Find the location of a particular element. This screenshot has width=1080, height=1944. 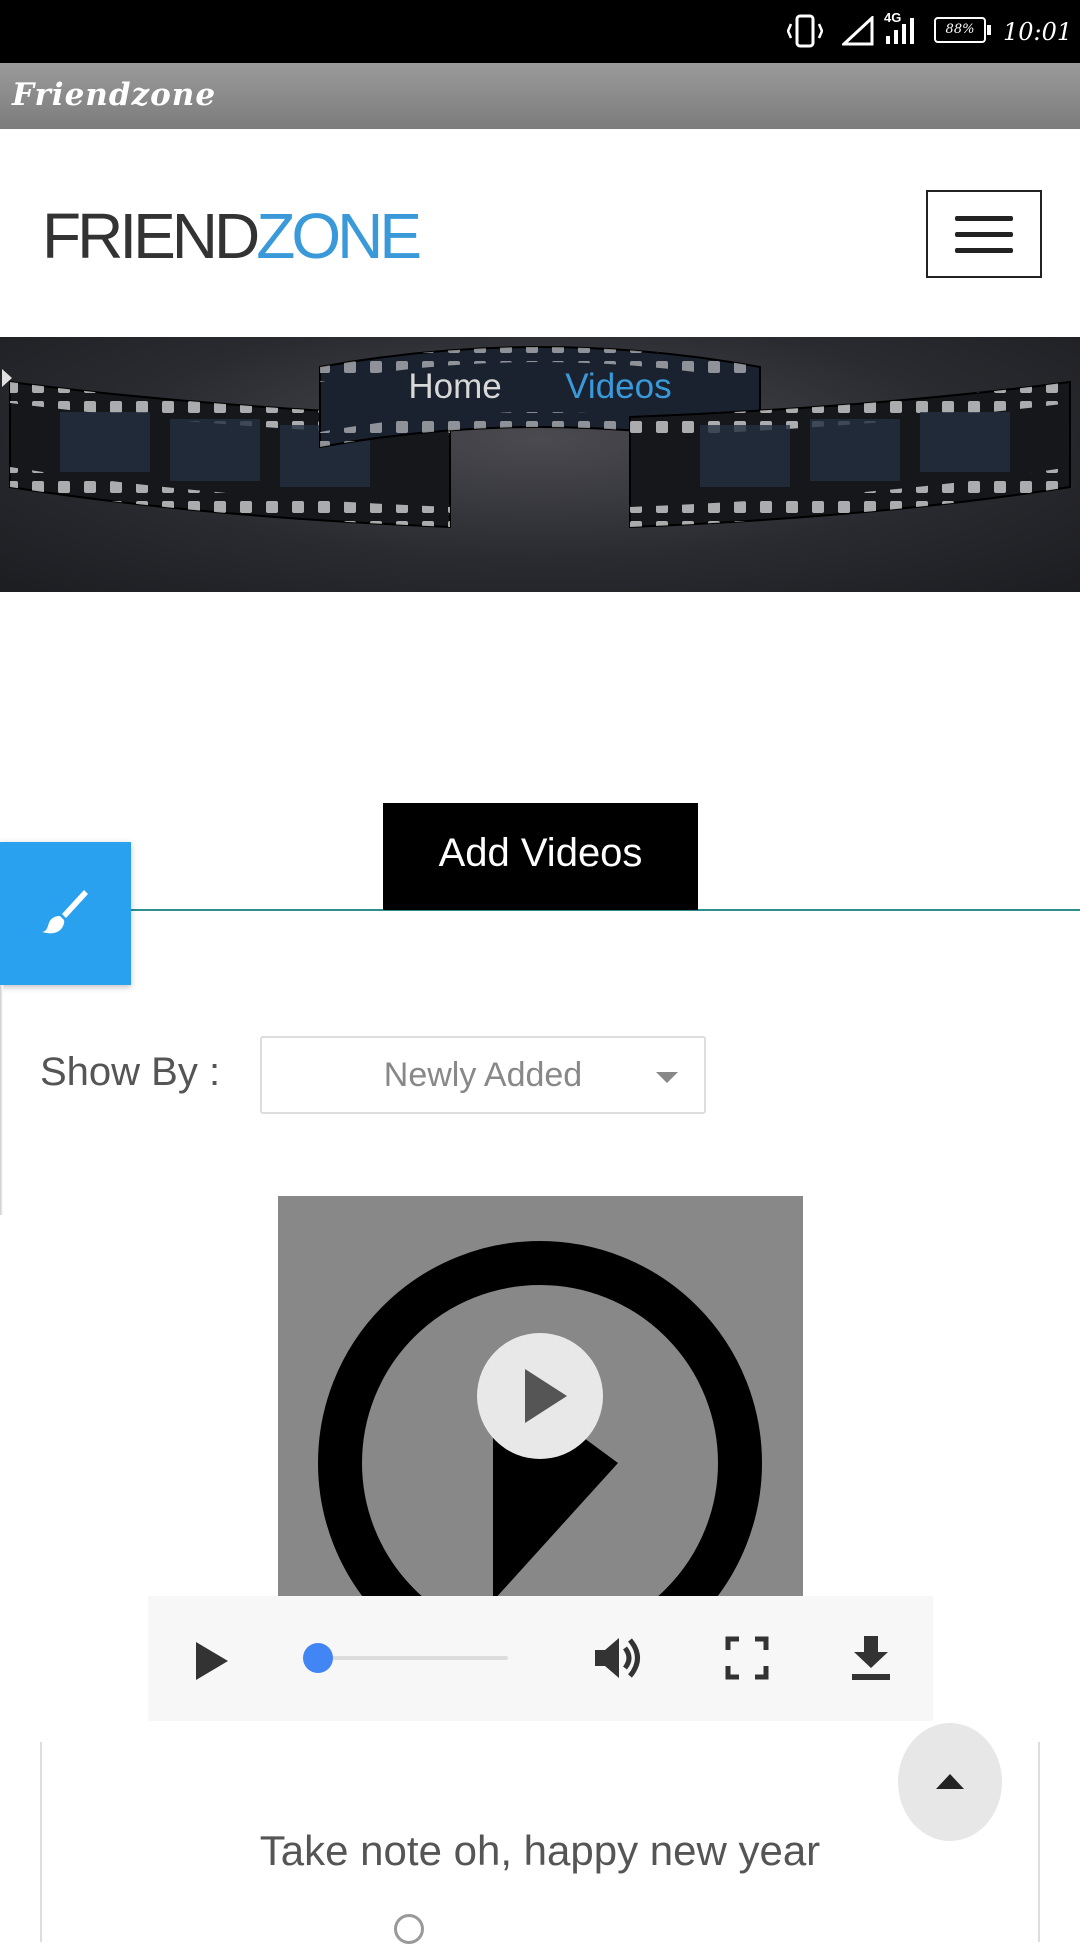

network-indicator: 4G is located at coordinates (902, 30).